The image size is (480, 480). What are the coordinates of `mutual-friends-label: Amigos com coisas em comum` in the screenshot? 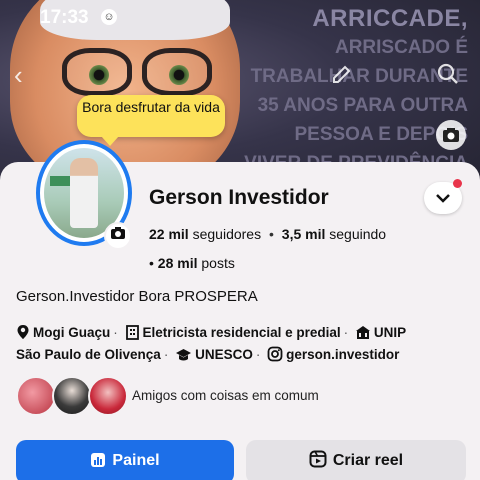 It's located at (225, 395).